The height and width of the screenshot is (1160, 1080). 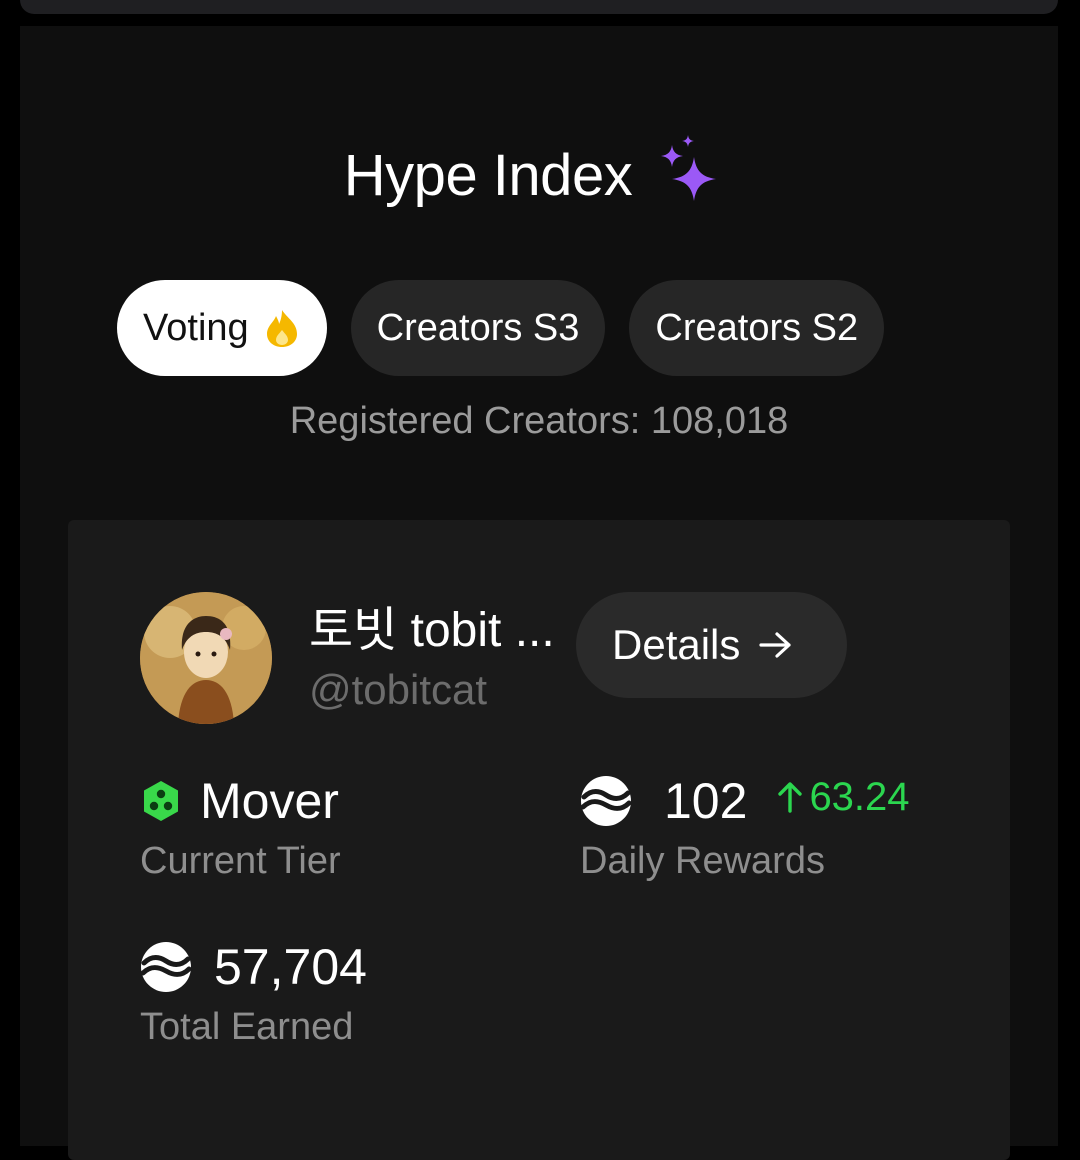 What do you see at coordinates (281, 328) in the screenshot?
I see `flame-icon` at bounding box center [281, 328].